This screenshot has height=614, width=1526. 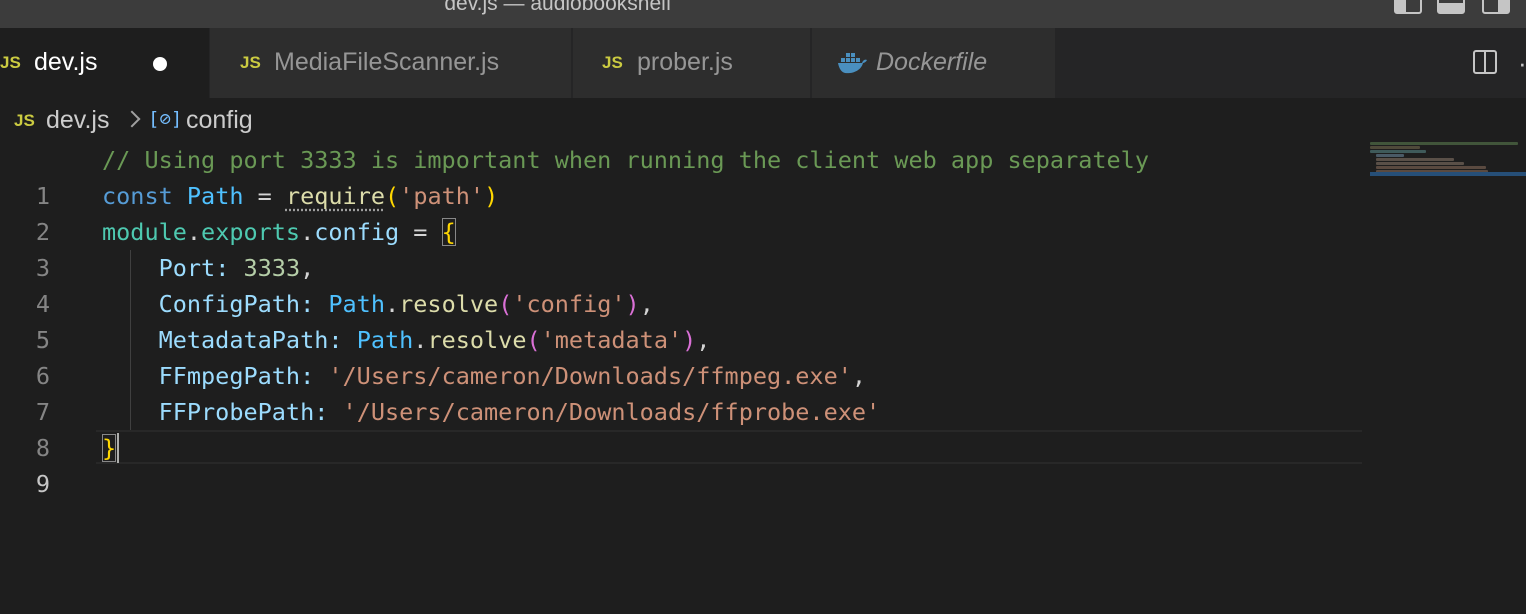 I want to click on token-number: 3333, so click(x=272, y=268).